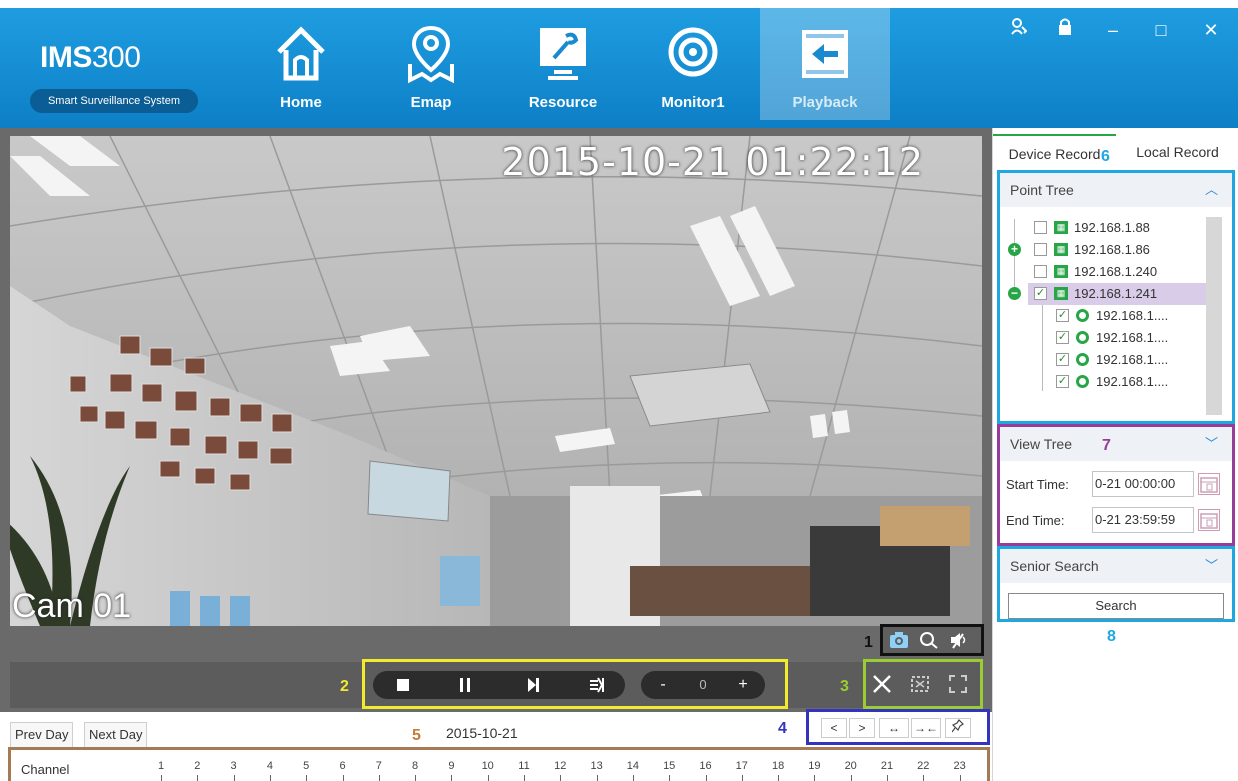 The width and height of the screenshot is (1238, 781). Describe the element at coordinates (712, 162) in the screenshot. I see `osd-timestamp: 2015-10-21 01:22:12` at that location.